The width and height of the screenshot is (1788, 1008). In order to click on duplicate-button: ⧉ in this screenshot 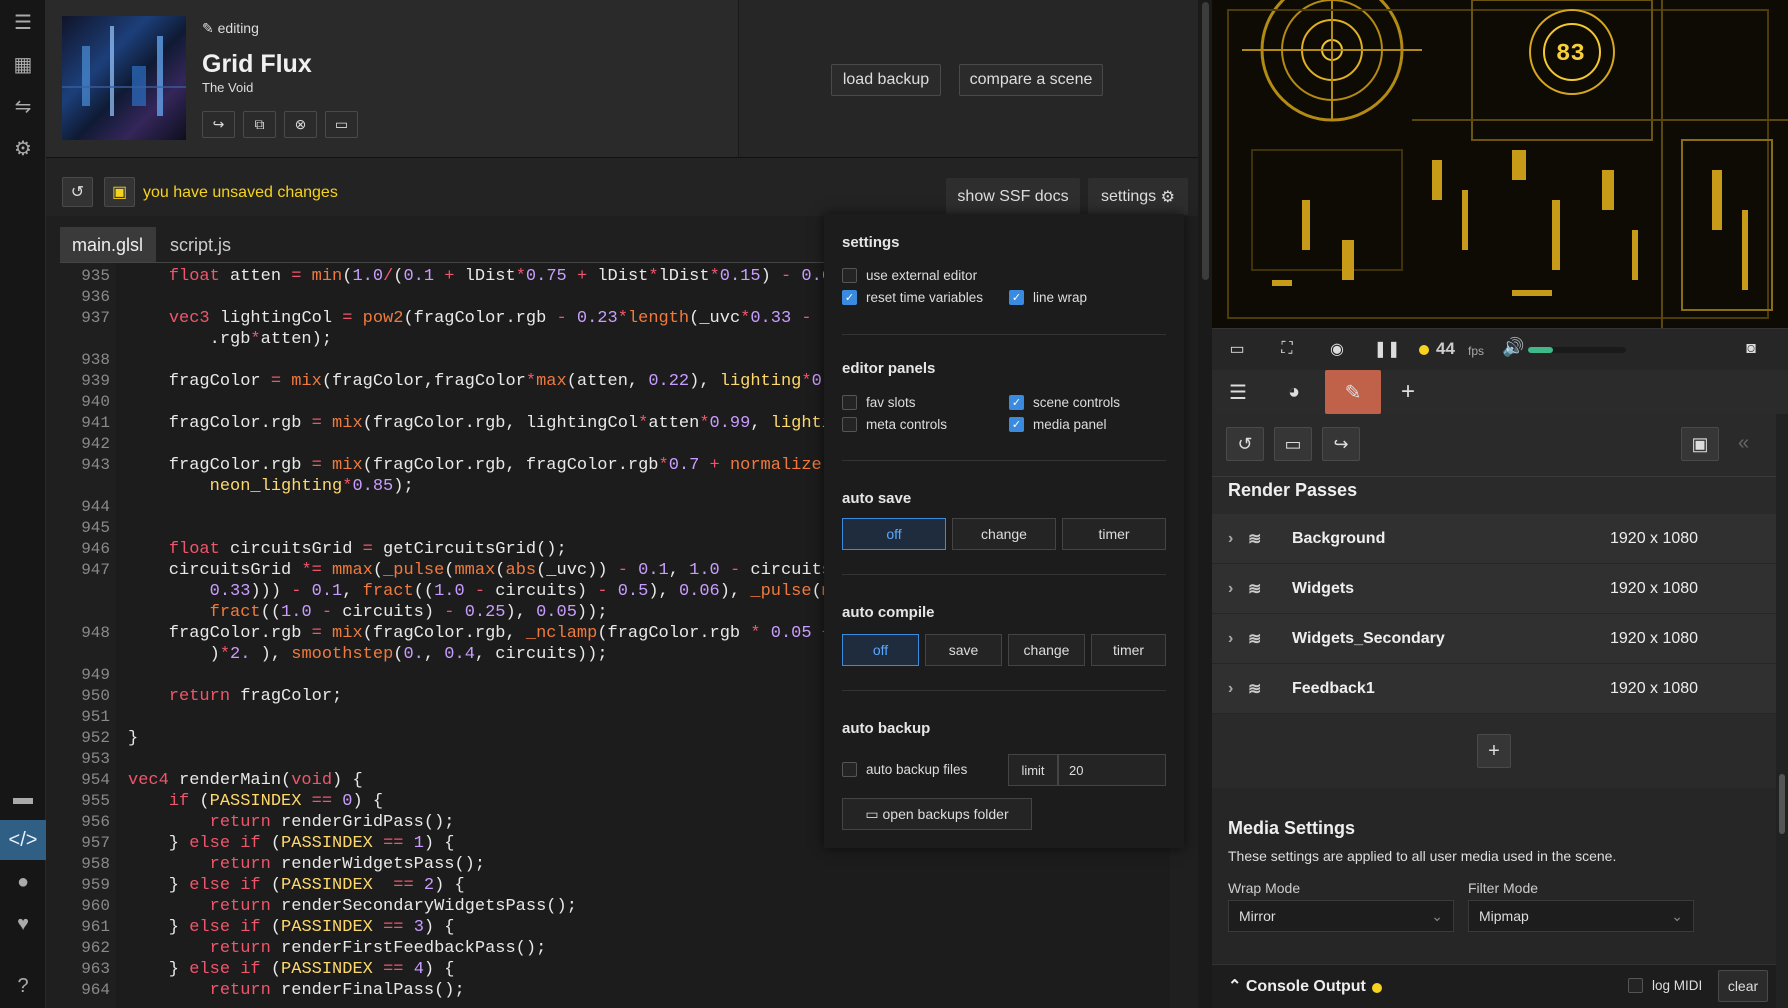, I will do `click(259, 124)`.